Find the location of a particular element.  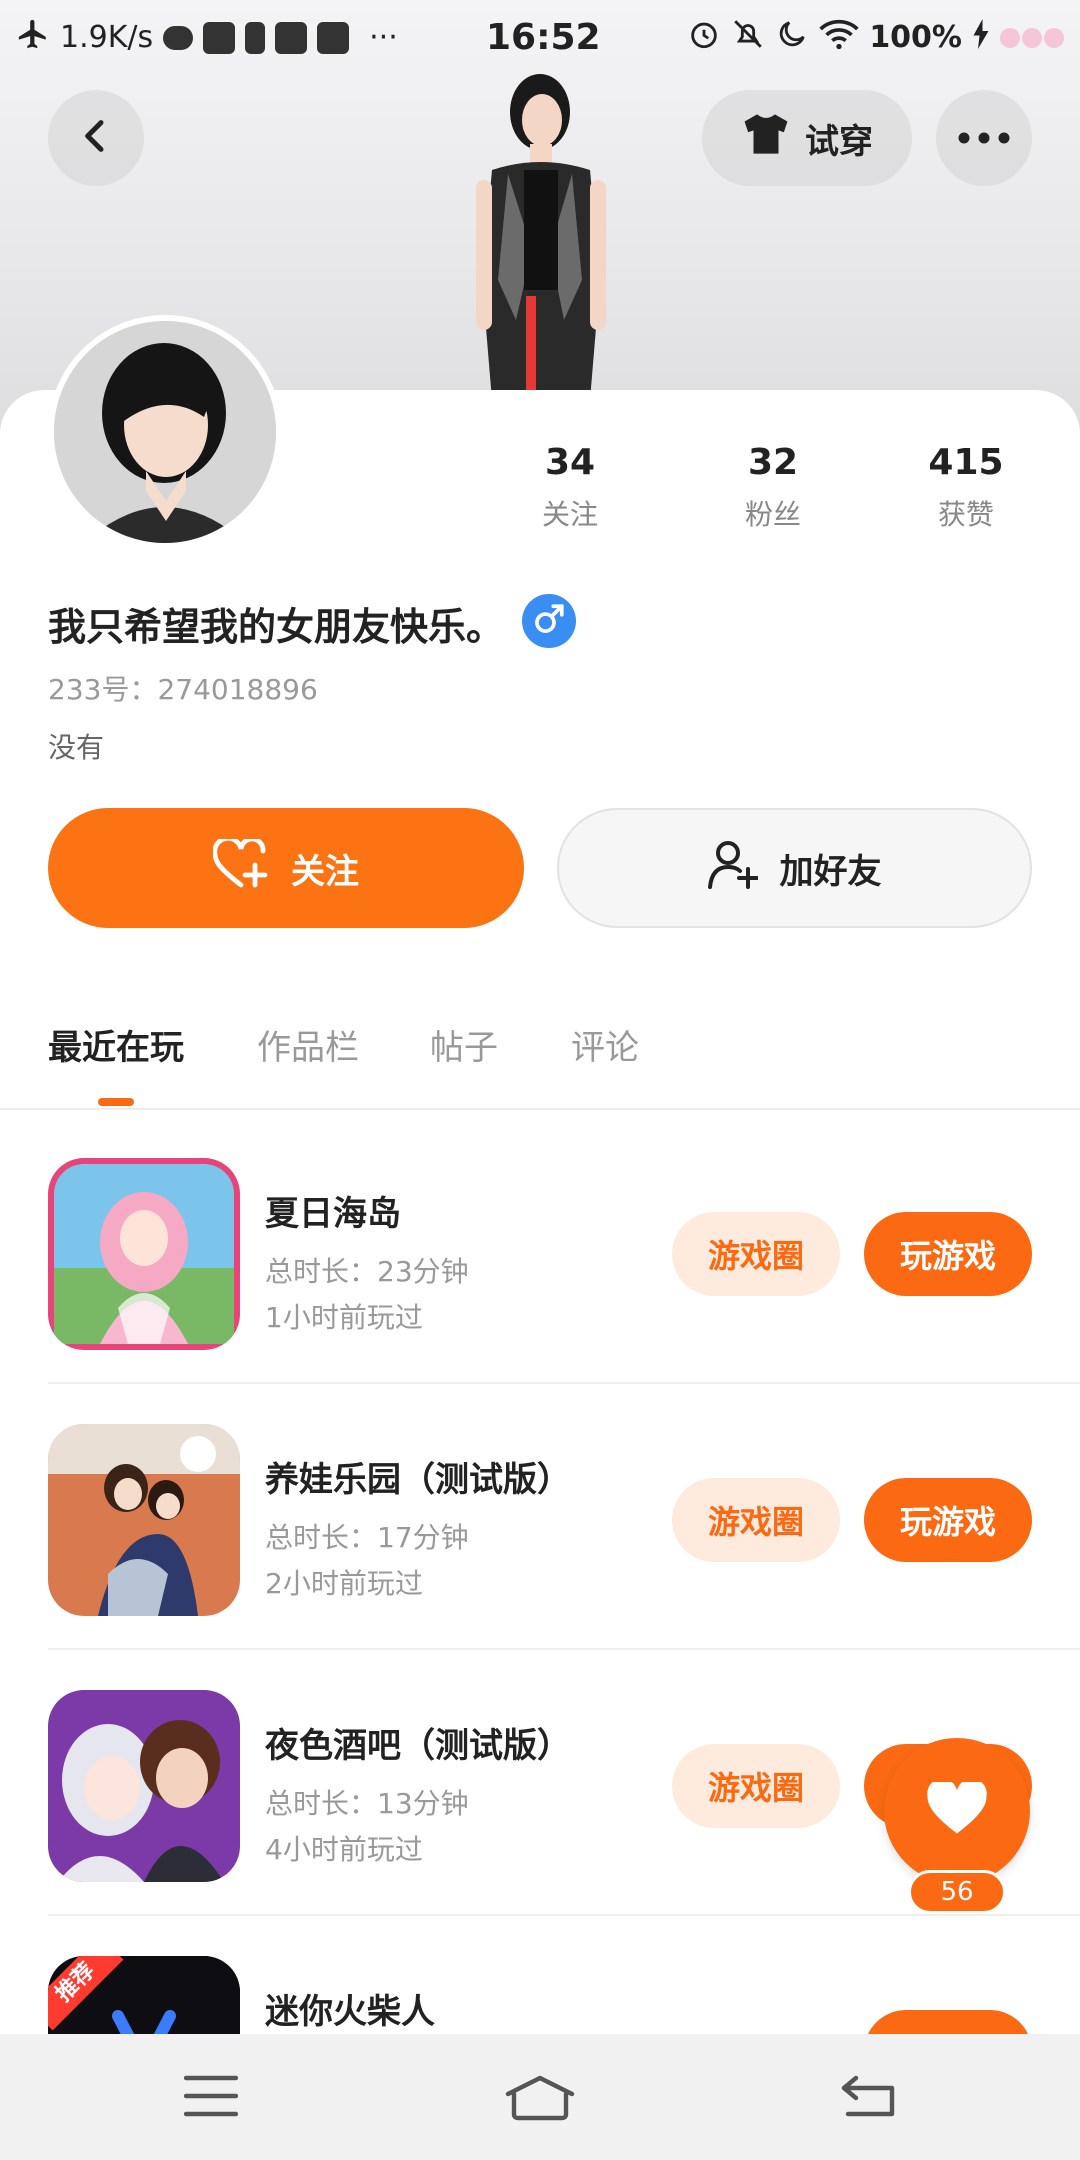

return-icon is located at coordinates (868, 2098).